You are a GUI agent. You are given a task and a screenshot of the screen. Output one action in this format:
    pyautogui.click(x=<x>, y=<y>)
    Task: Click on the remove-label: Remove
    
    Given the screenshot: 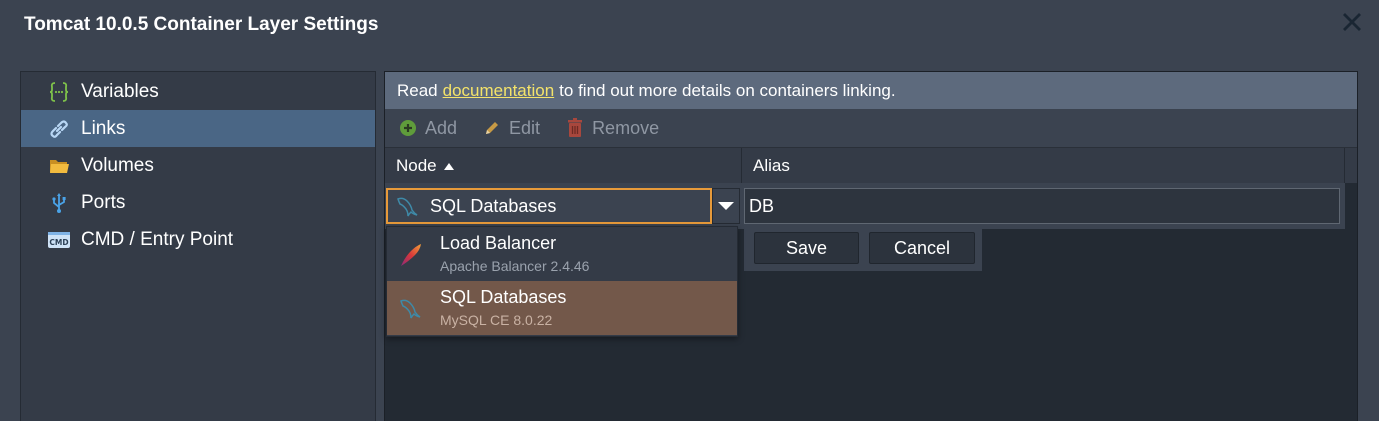 What is the action you would take?
    pyautogui.click(x=626, y=127)
    